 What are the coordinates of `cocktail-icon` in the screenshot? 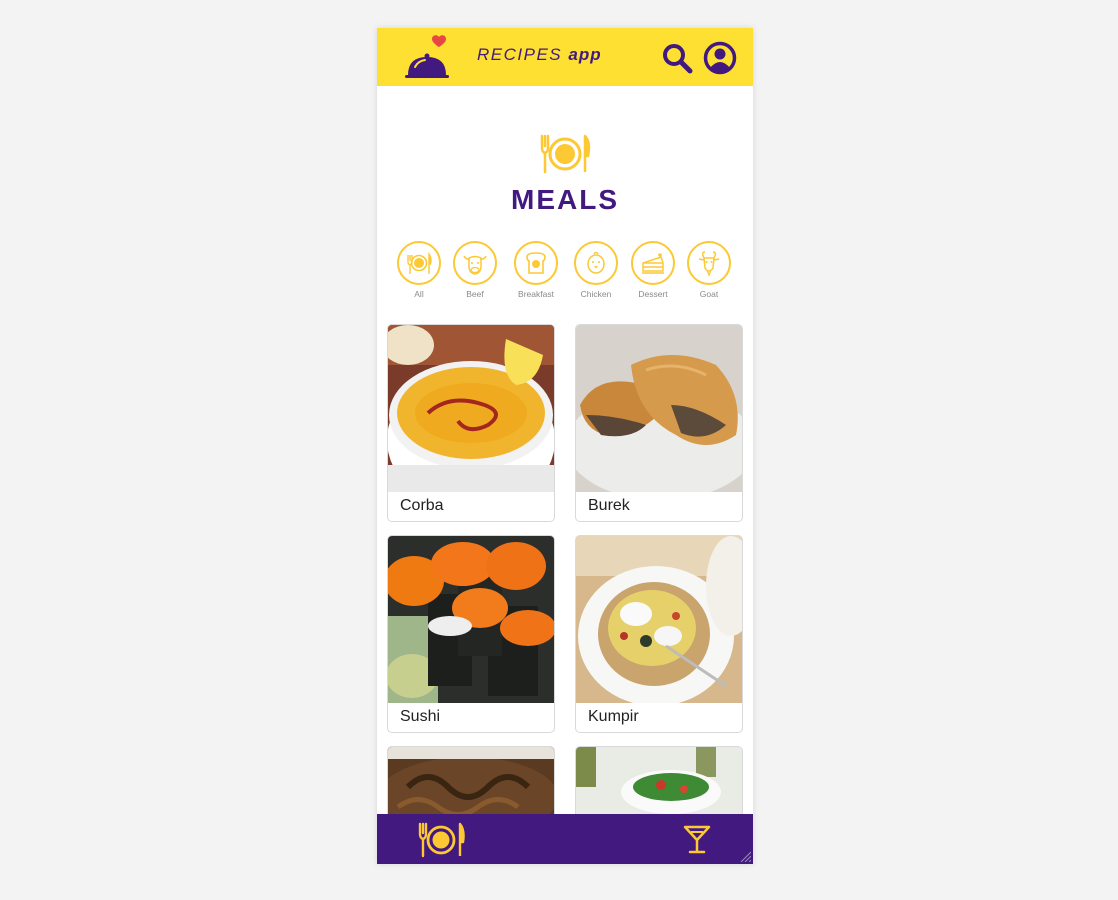 It's located at (697, 839).